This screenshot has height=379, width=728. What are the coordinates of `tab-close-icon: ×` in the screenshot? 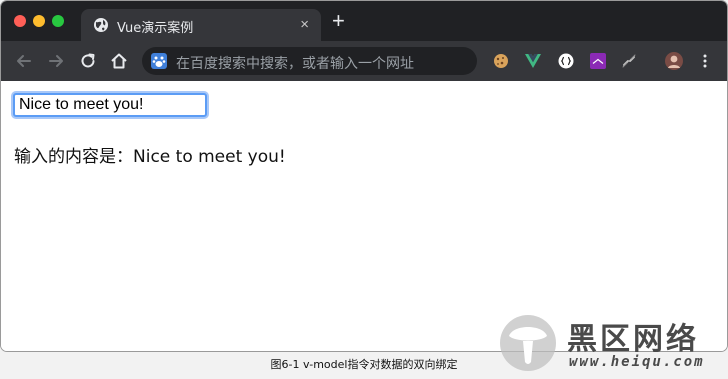 It's located at (304, 25).